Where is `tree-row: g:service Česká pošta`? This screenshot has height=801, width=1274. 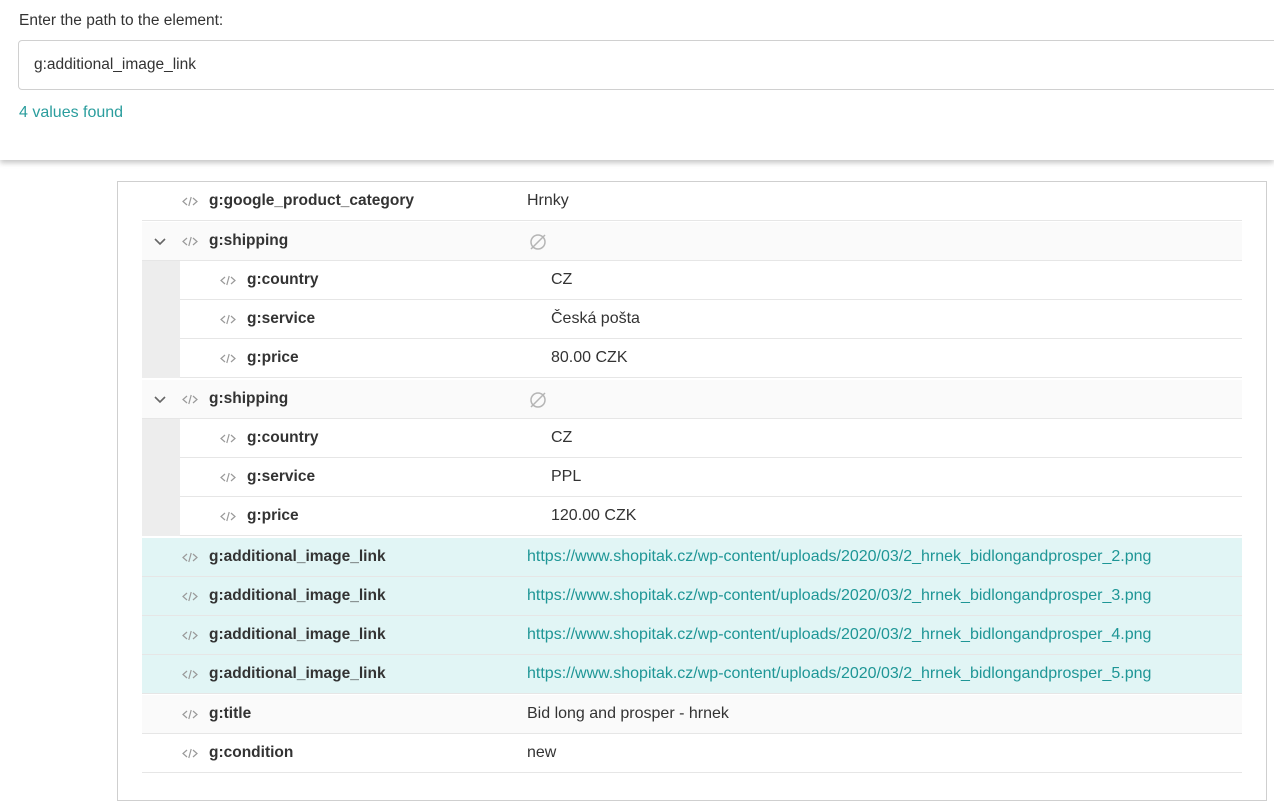
tree-row: g:service Česká pošta is located at coordinates (711, 319).